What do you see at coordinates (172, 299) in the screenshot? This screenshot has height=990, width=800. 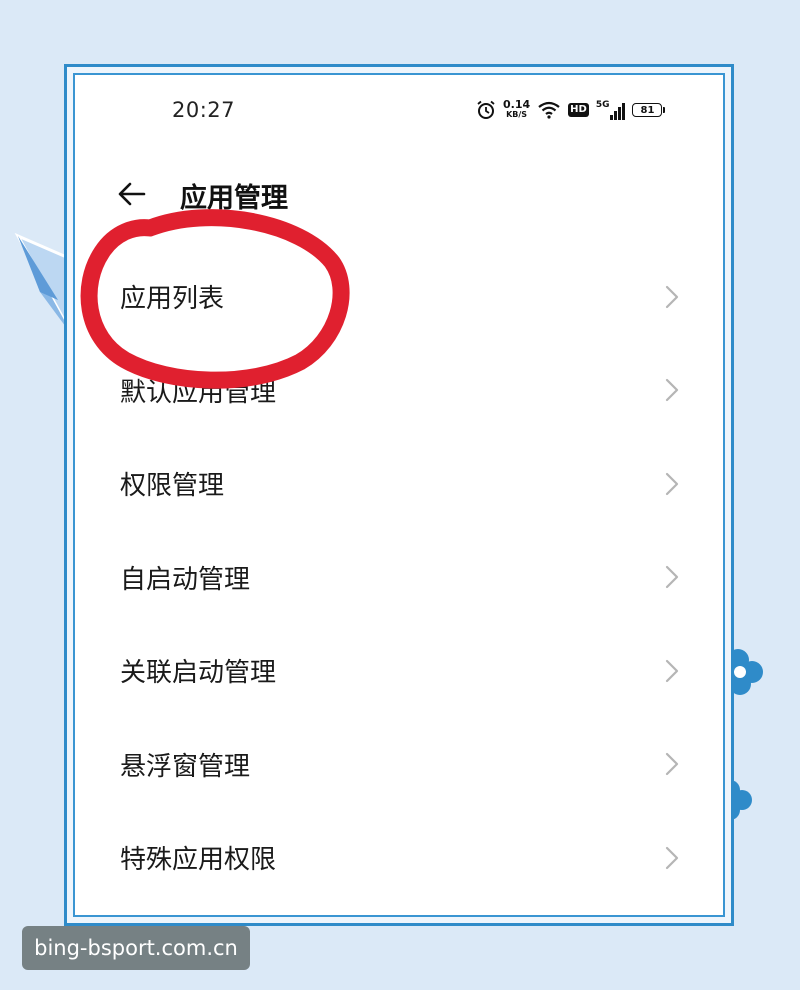 I see `menu-item-label: 应用列表` at bounding box center [172, 299].